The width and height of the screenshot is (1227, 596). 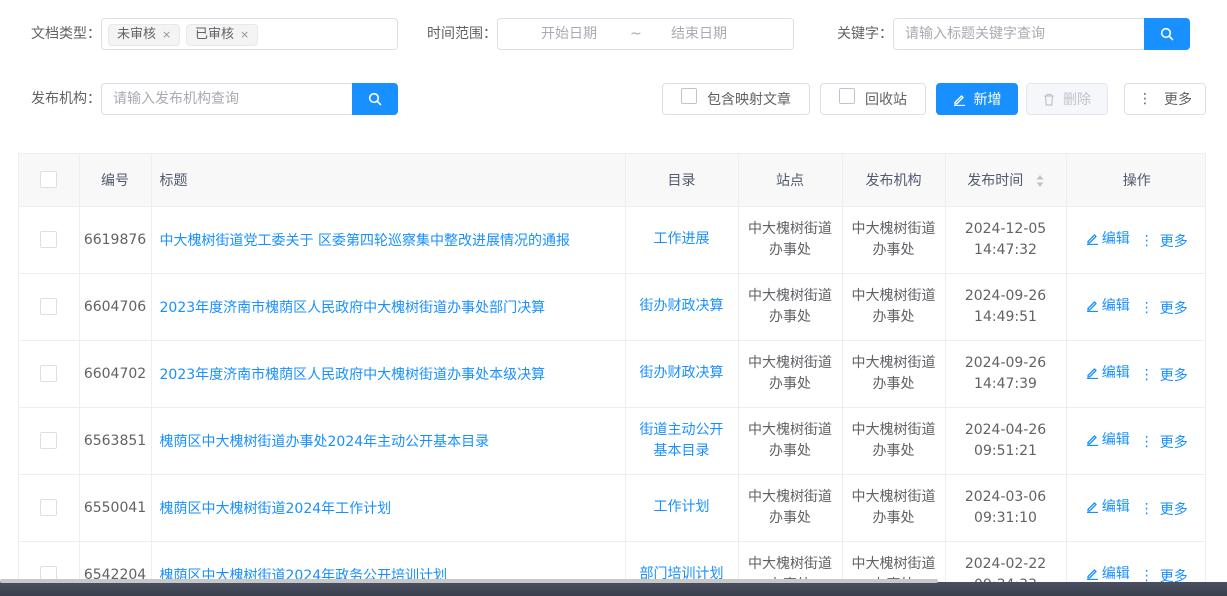 What do you see at coordinates (1006, 180) in the screenshot?
I see `header-time-cell: 发布时间` at bounding box center [1006, 180].